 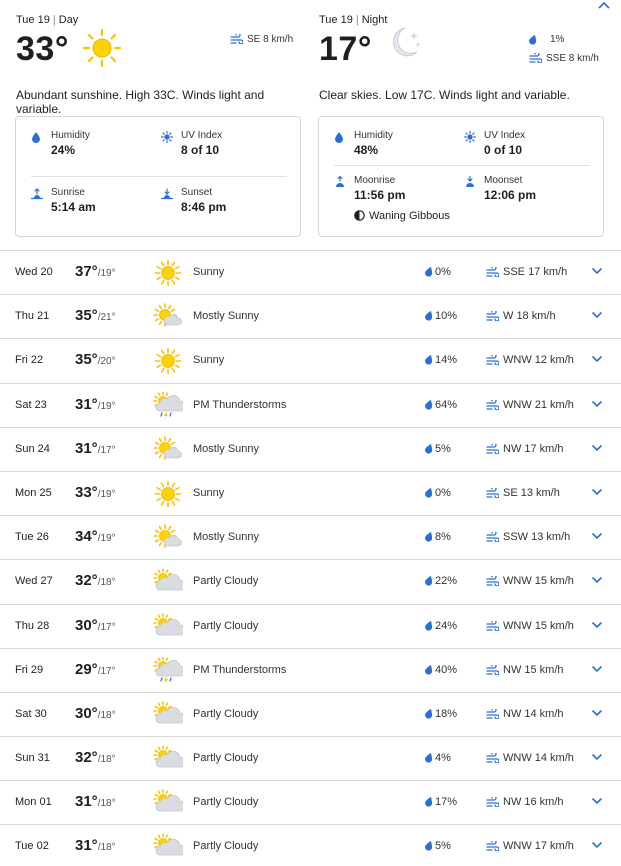 I want to click on precip-value: 24%, so click(x=446, y=625).